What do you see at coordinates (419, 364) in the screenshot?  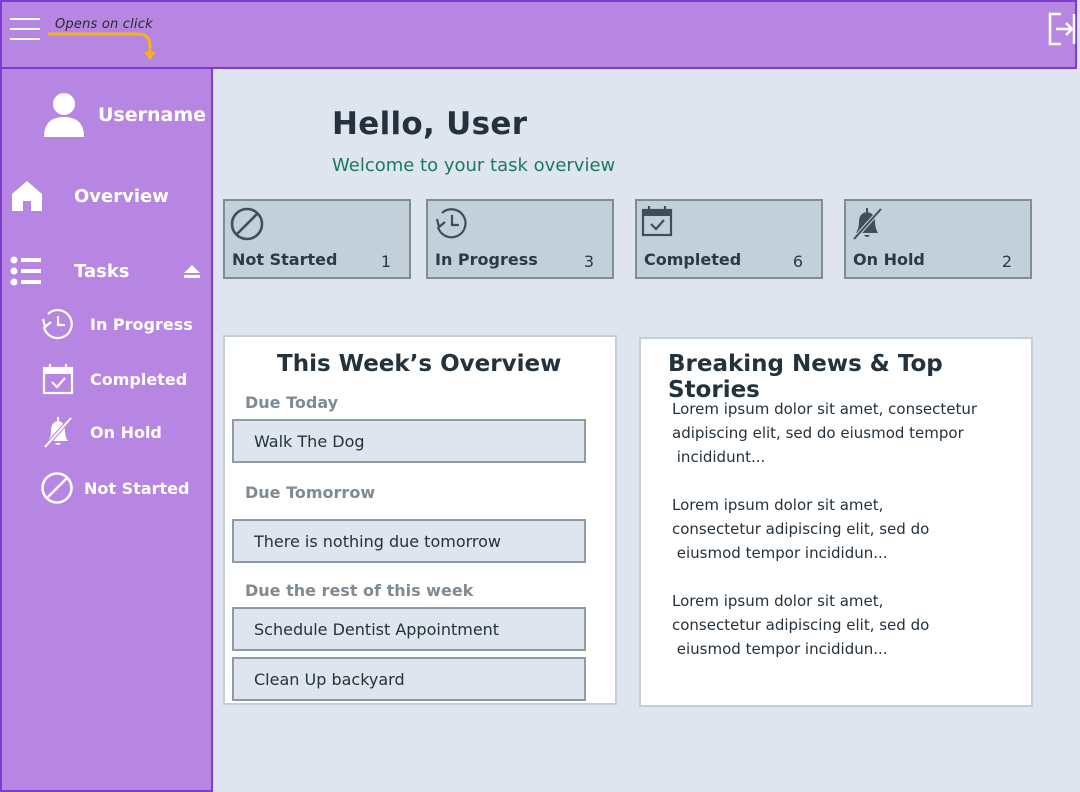 I see `panel-title: This Week’s Overview` at bounding box center [419, 364].